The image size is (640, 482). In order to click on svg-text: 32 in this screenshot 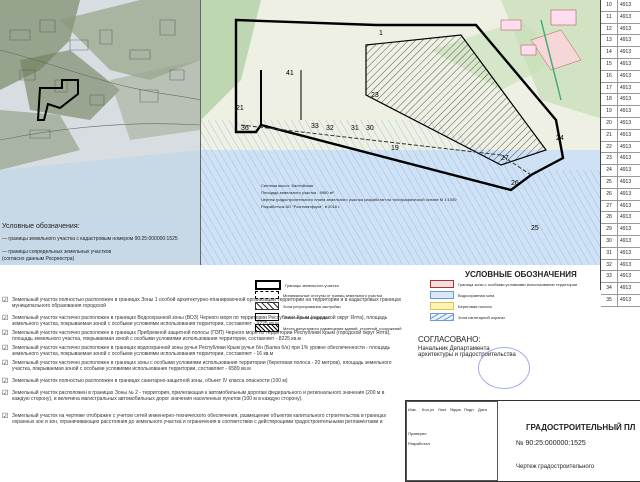, I will do `click(330, 128)`.